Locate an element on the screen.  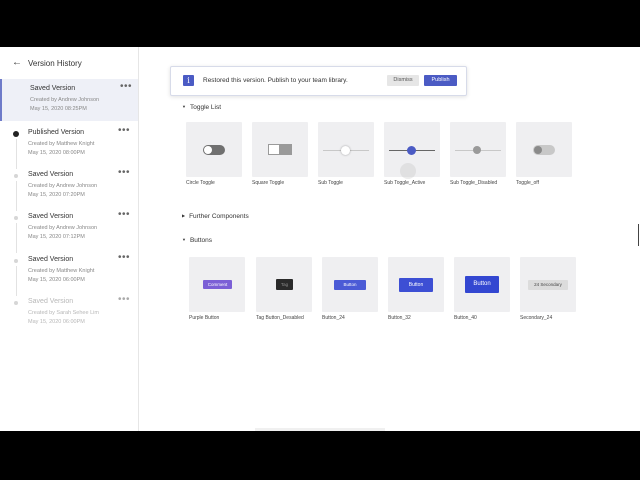
version-date: May 15, 2020 08:00PM is located at coordinates (56, 153).